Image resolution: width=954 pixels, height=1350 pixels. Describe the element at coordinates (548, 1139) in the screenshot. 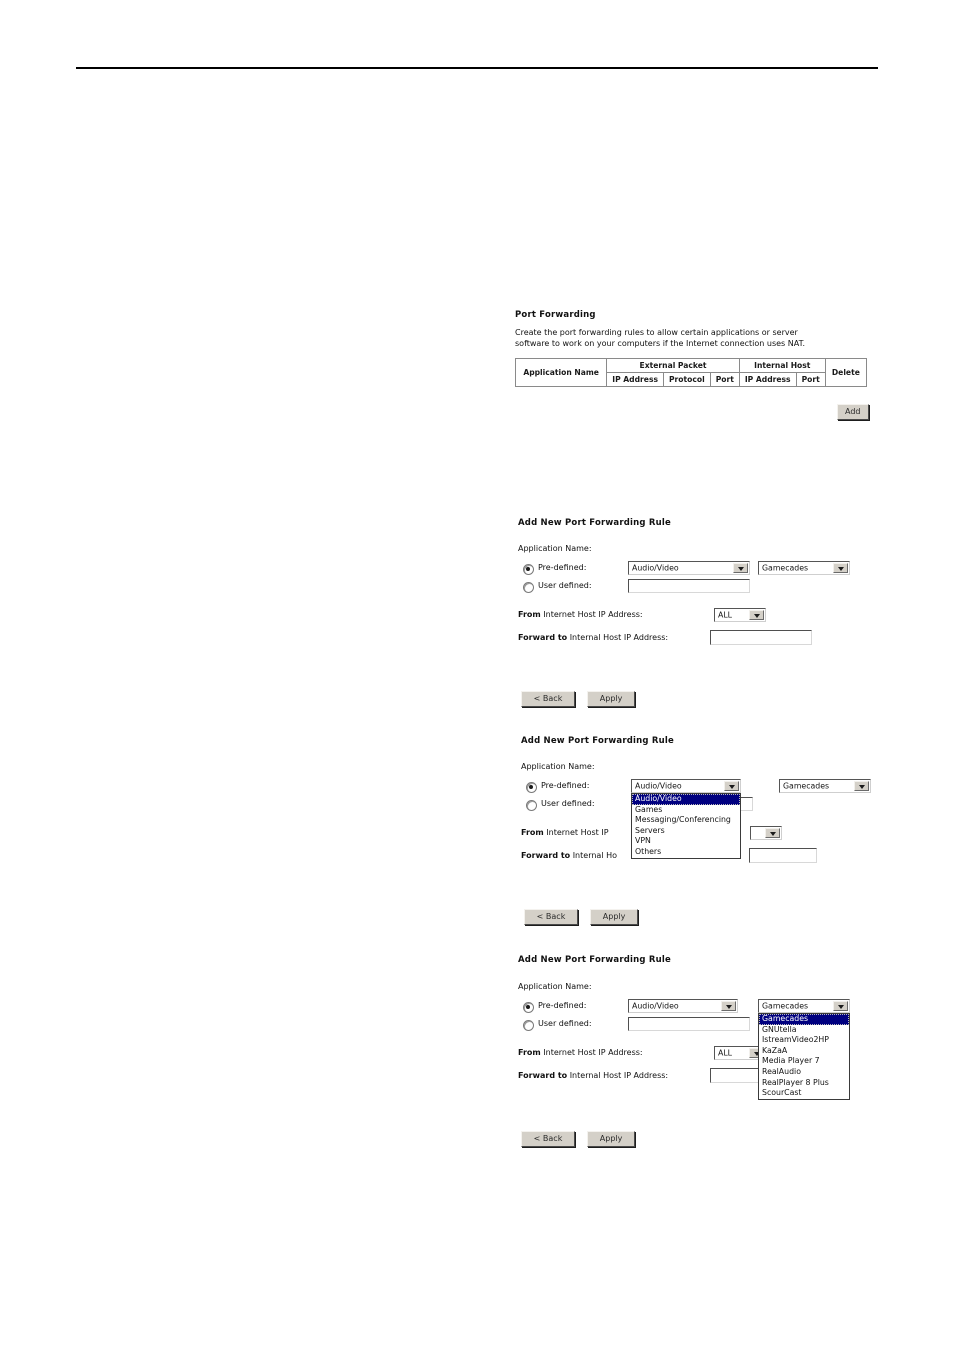

I see `back-button-3: < Back` at that location.